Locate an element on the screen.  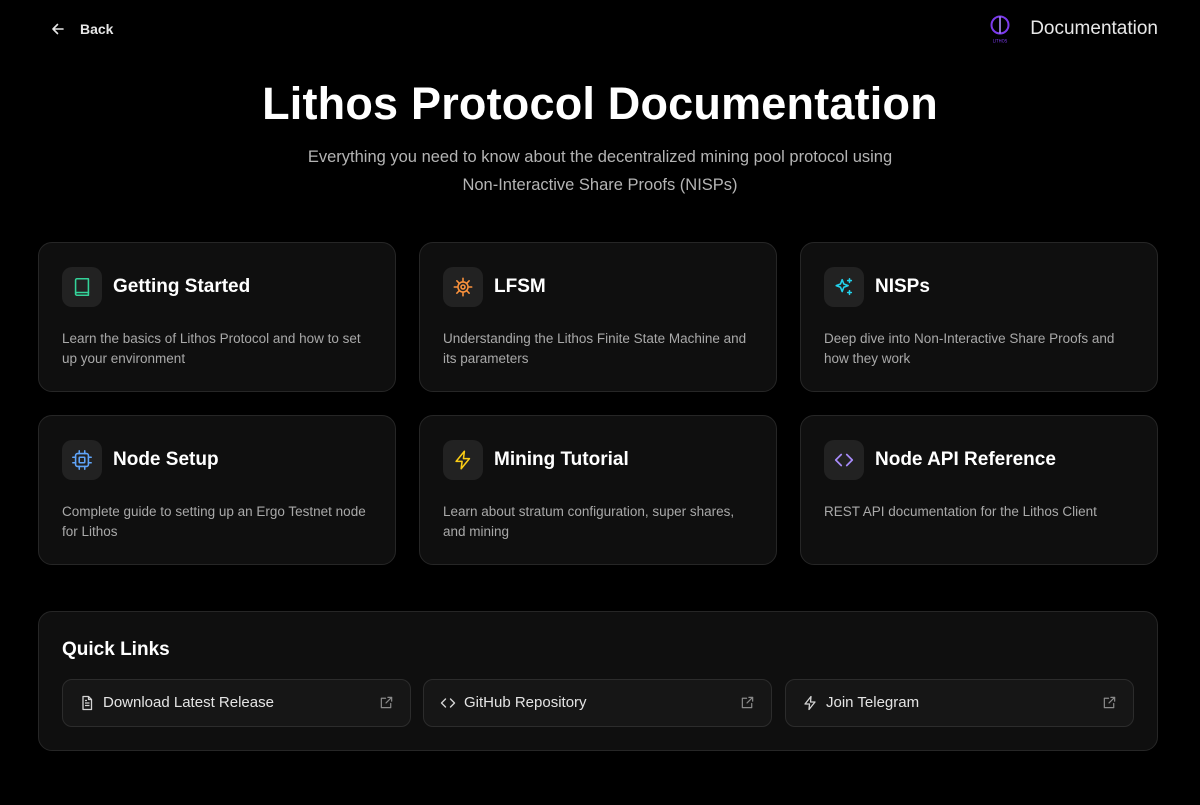
card-title: Getting Started is located at coordinates (182, 286).